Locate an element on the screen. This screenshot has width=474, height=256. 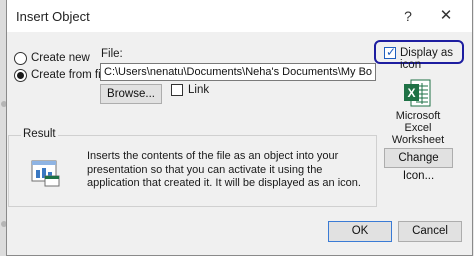
create-new-label: Create new is located at coordinates (60, 58).